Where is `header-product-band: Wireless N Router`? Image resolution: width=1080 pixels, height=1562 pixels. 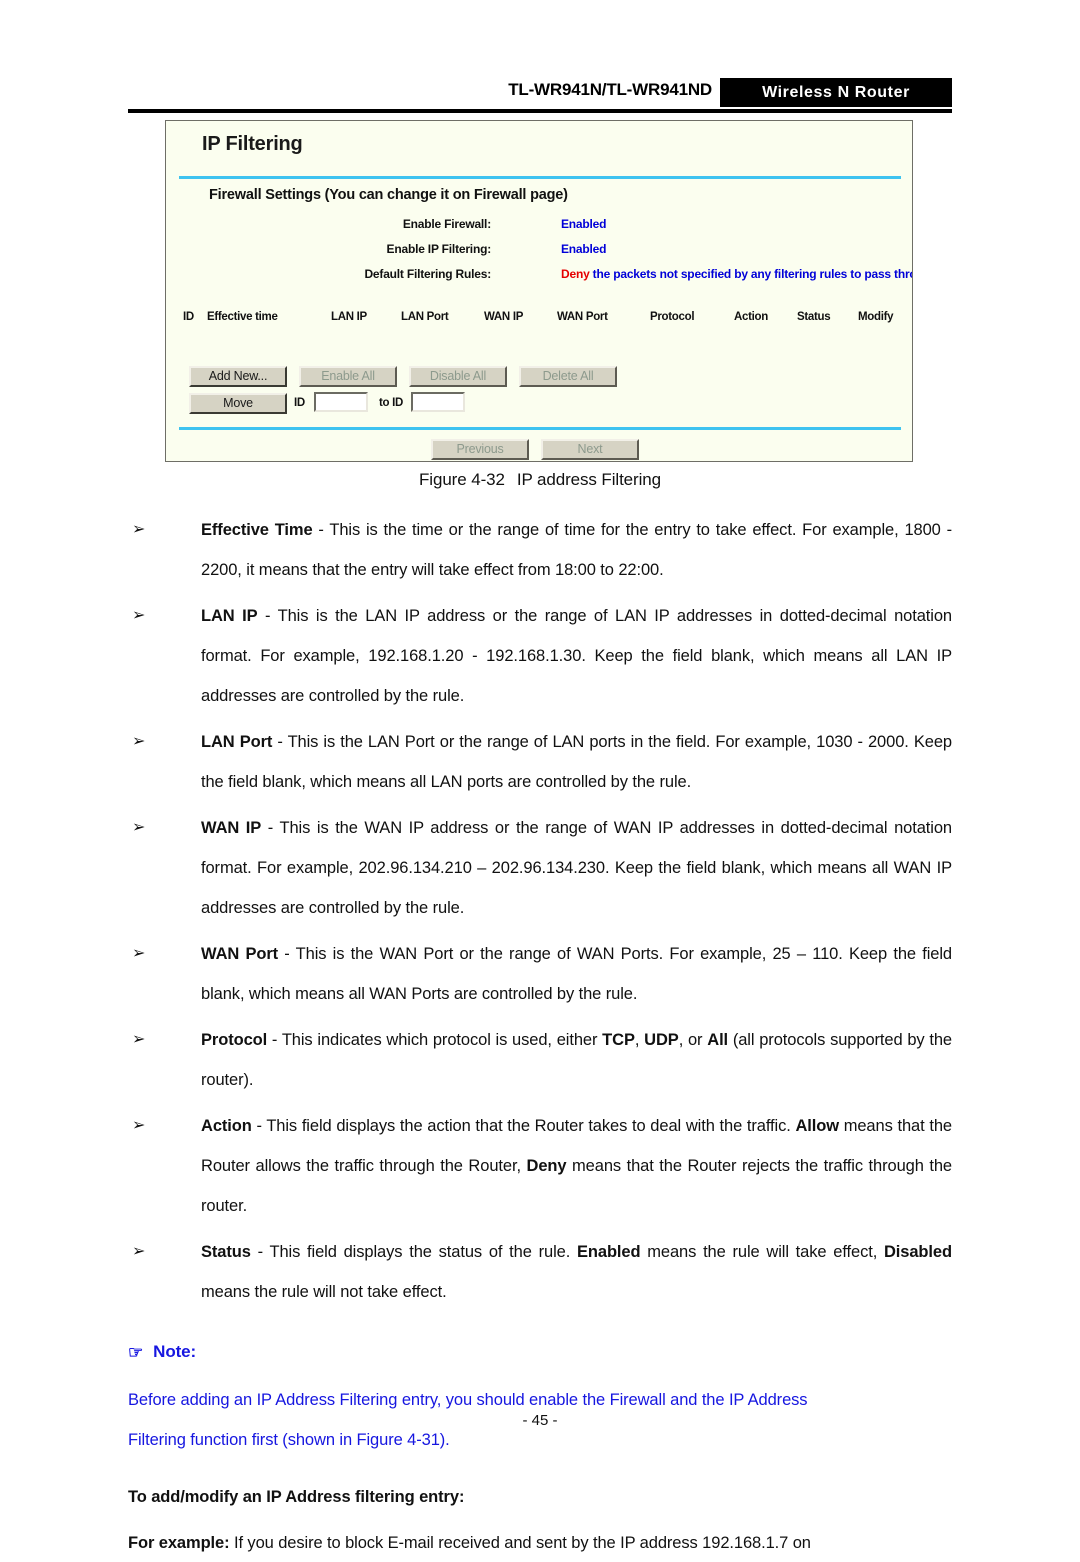
header-product-band: Wireless N Router is located at coordinates (836, 92).